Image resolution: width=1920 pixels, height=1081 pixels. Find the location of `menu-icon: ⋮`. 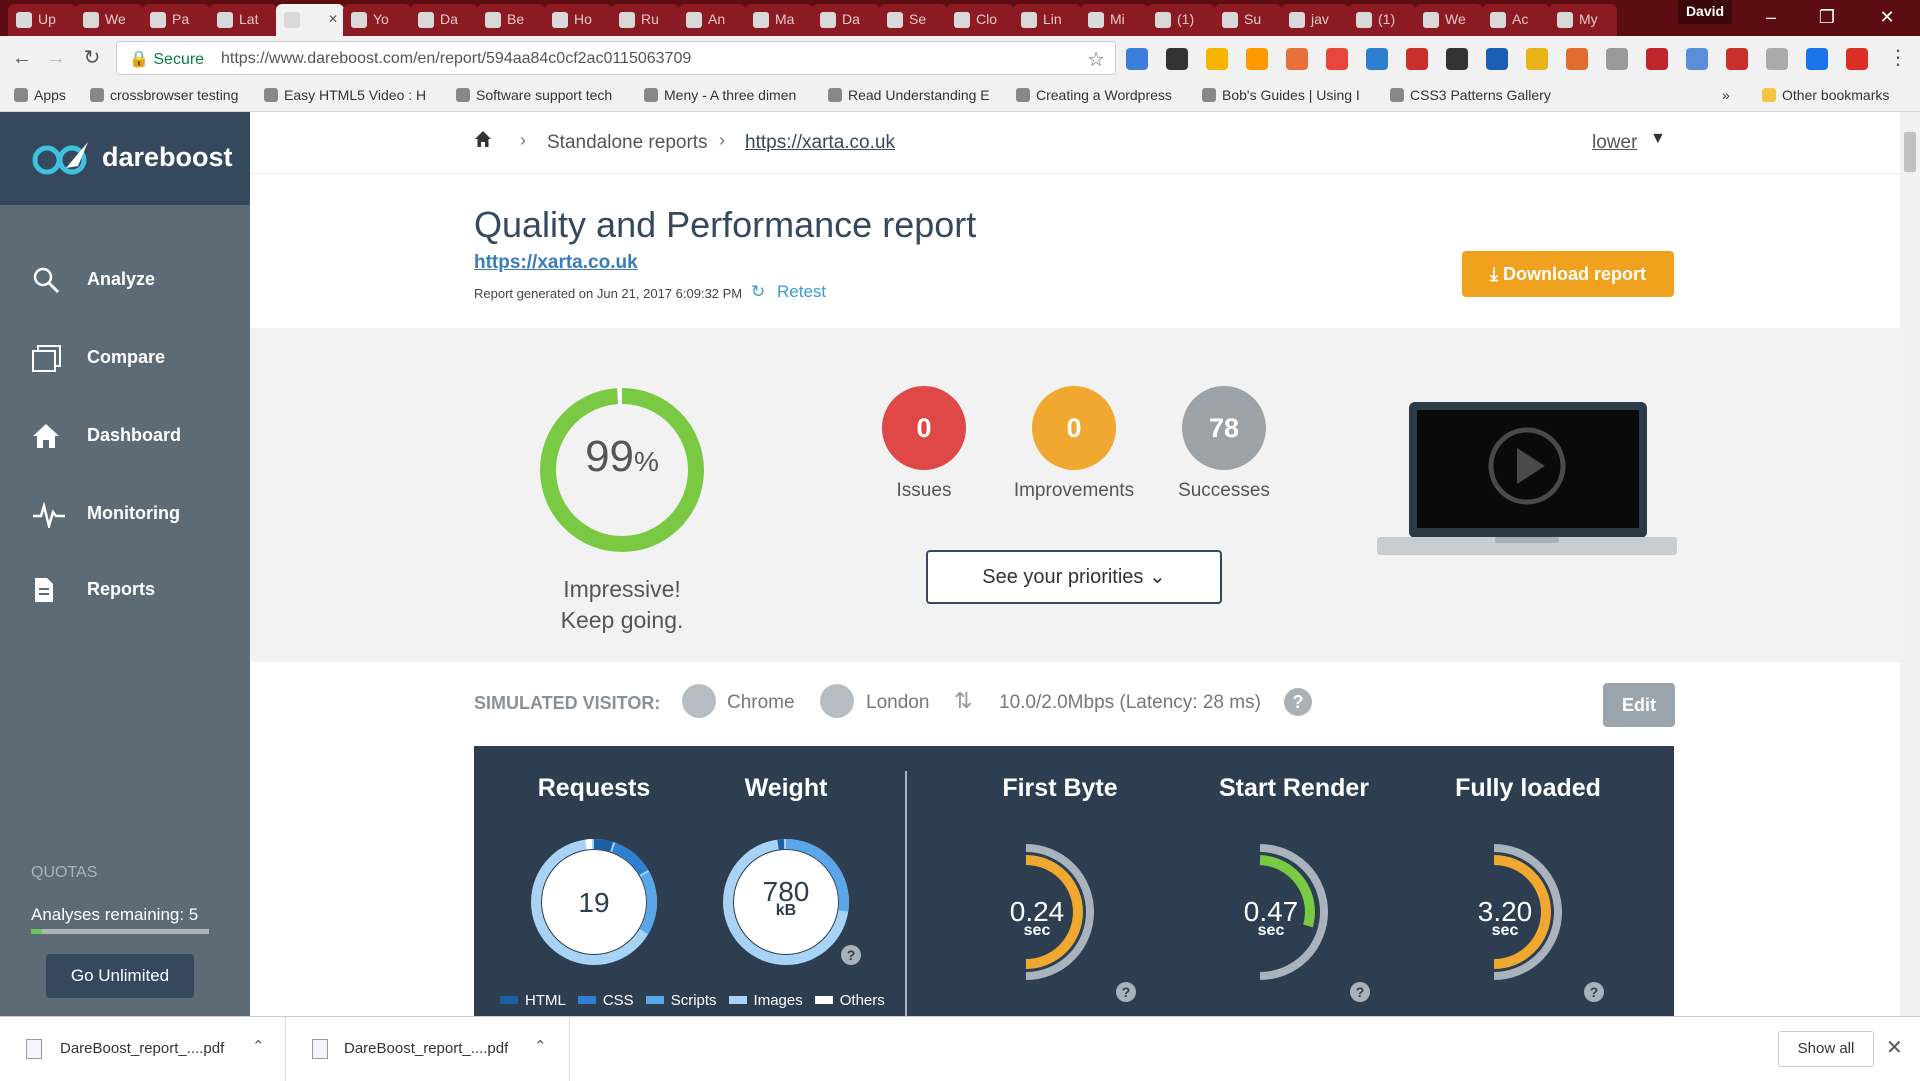

menu-icon: ⋮ is located at coordinates (1898, 58).